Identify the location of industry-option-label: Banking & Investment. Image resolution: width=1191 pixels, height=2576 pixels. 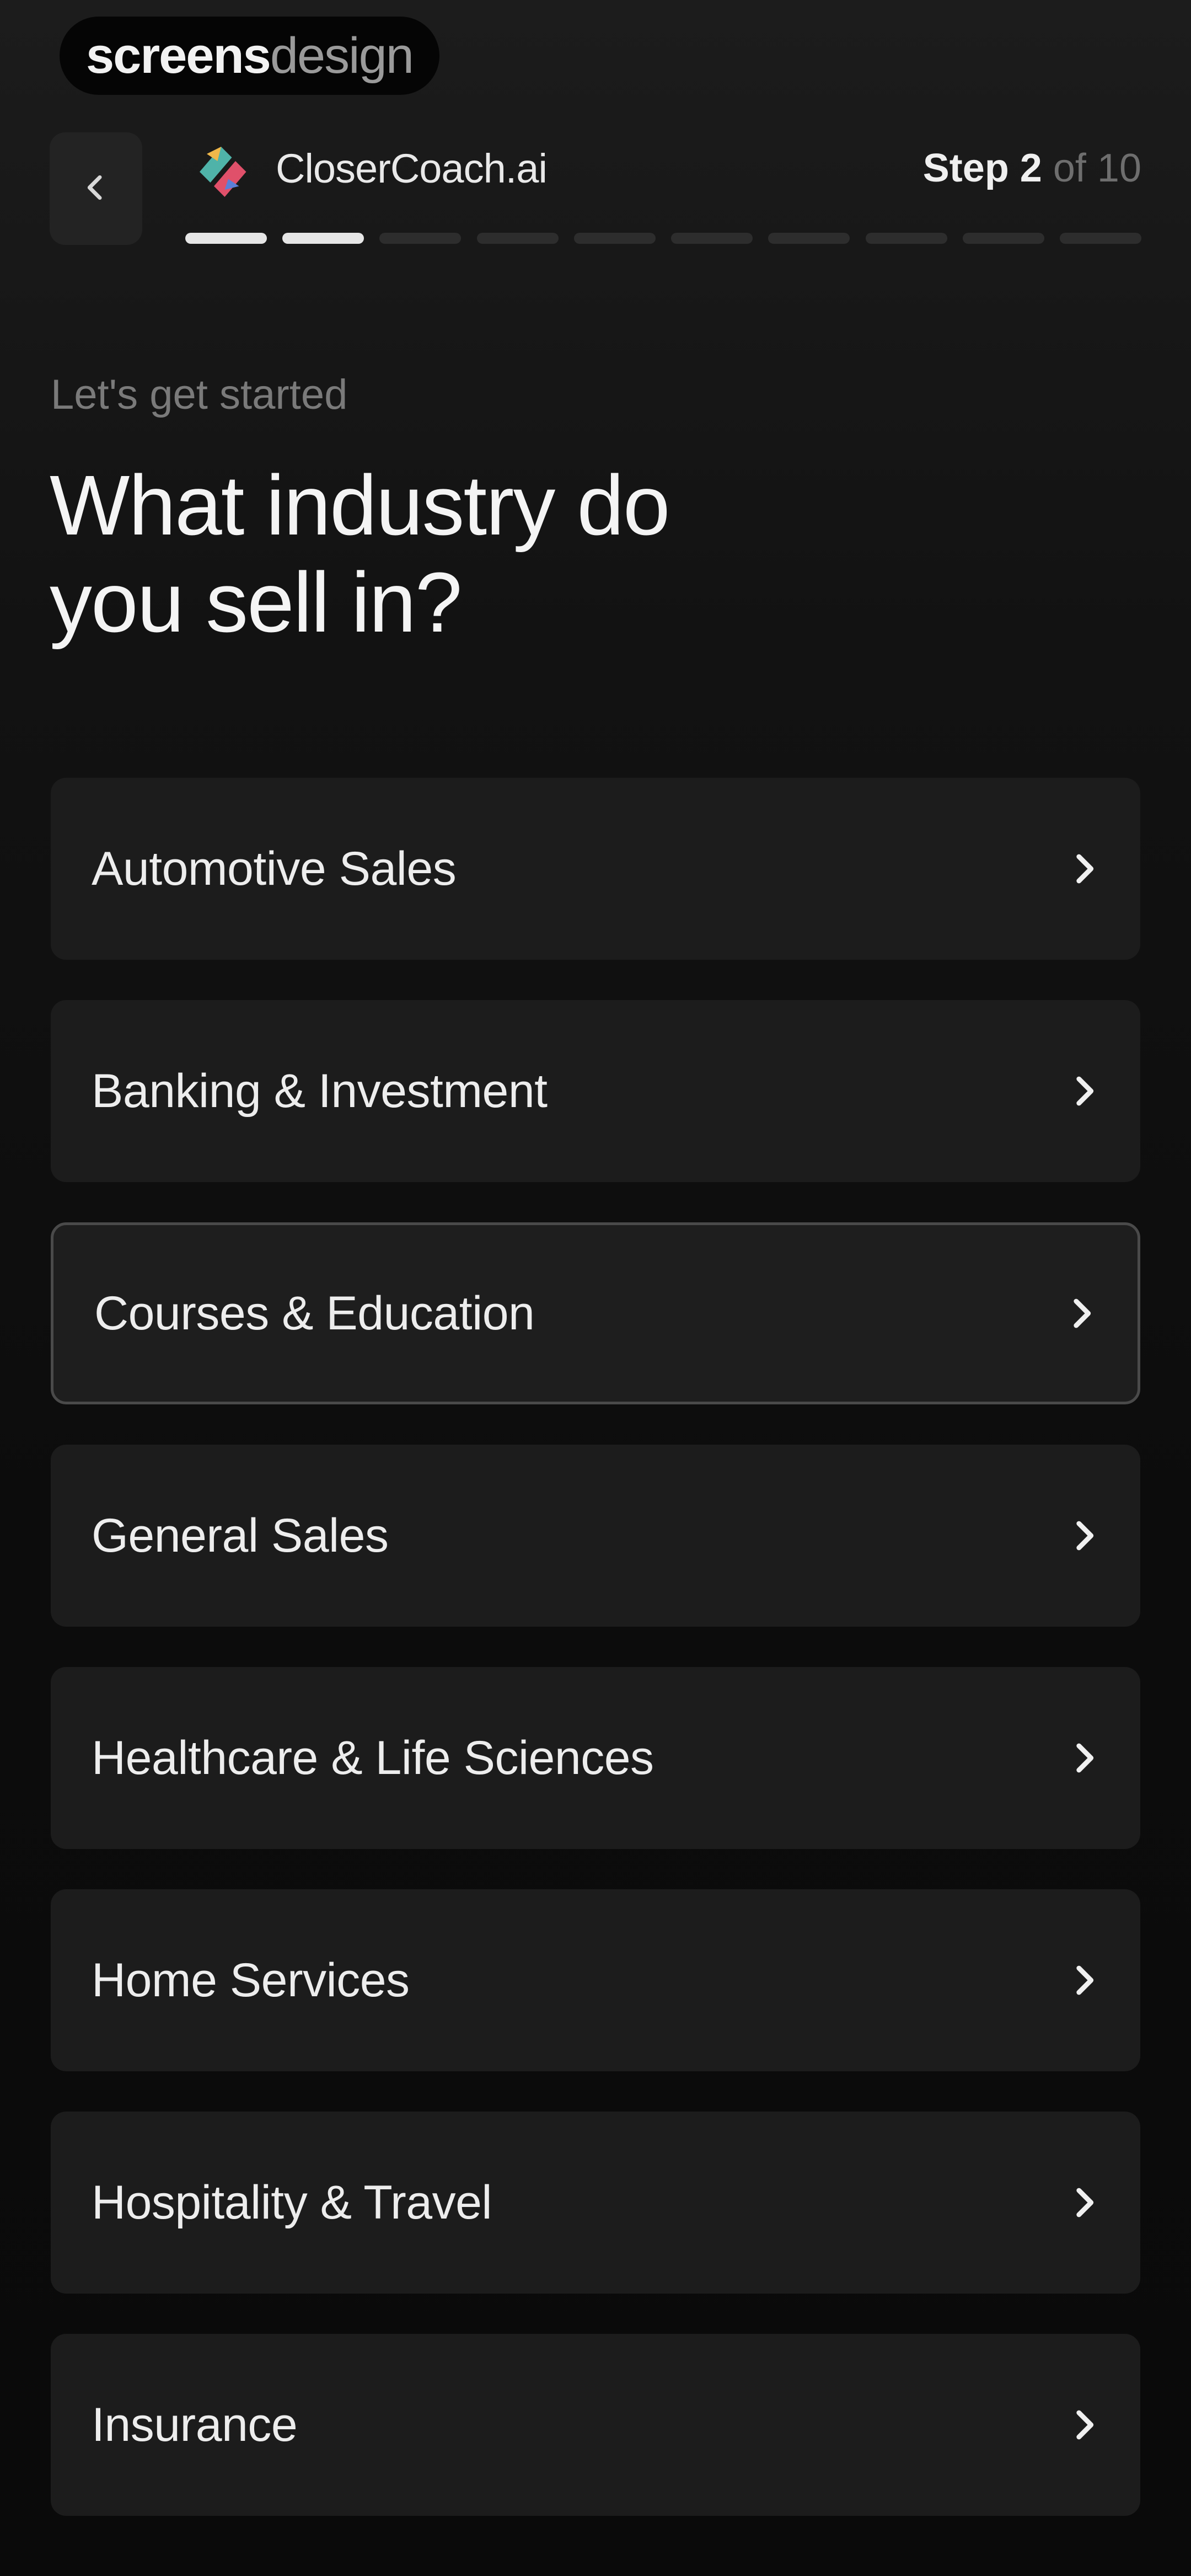
(320, 1091).